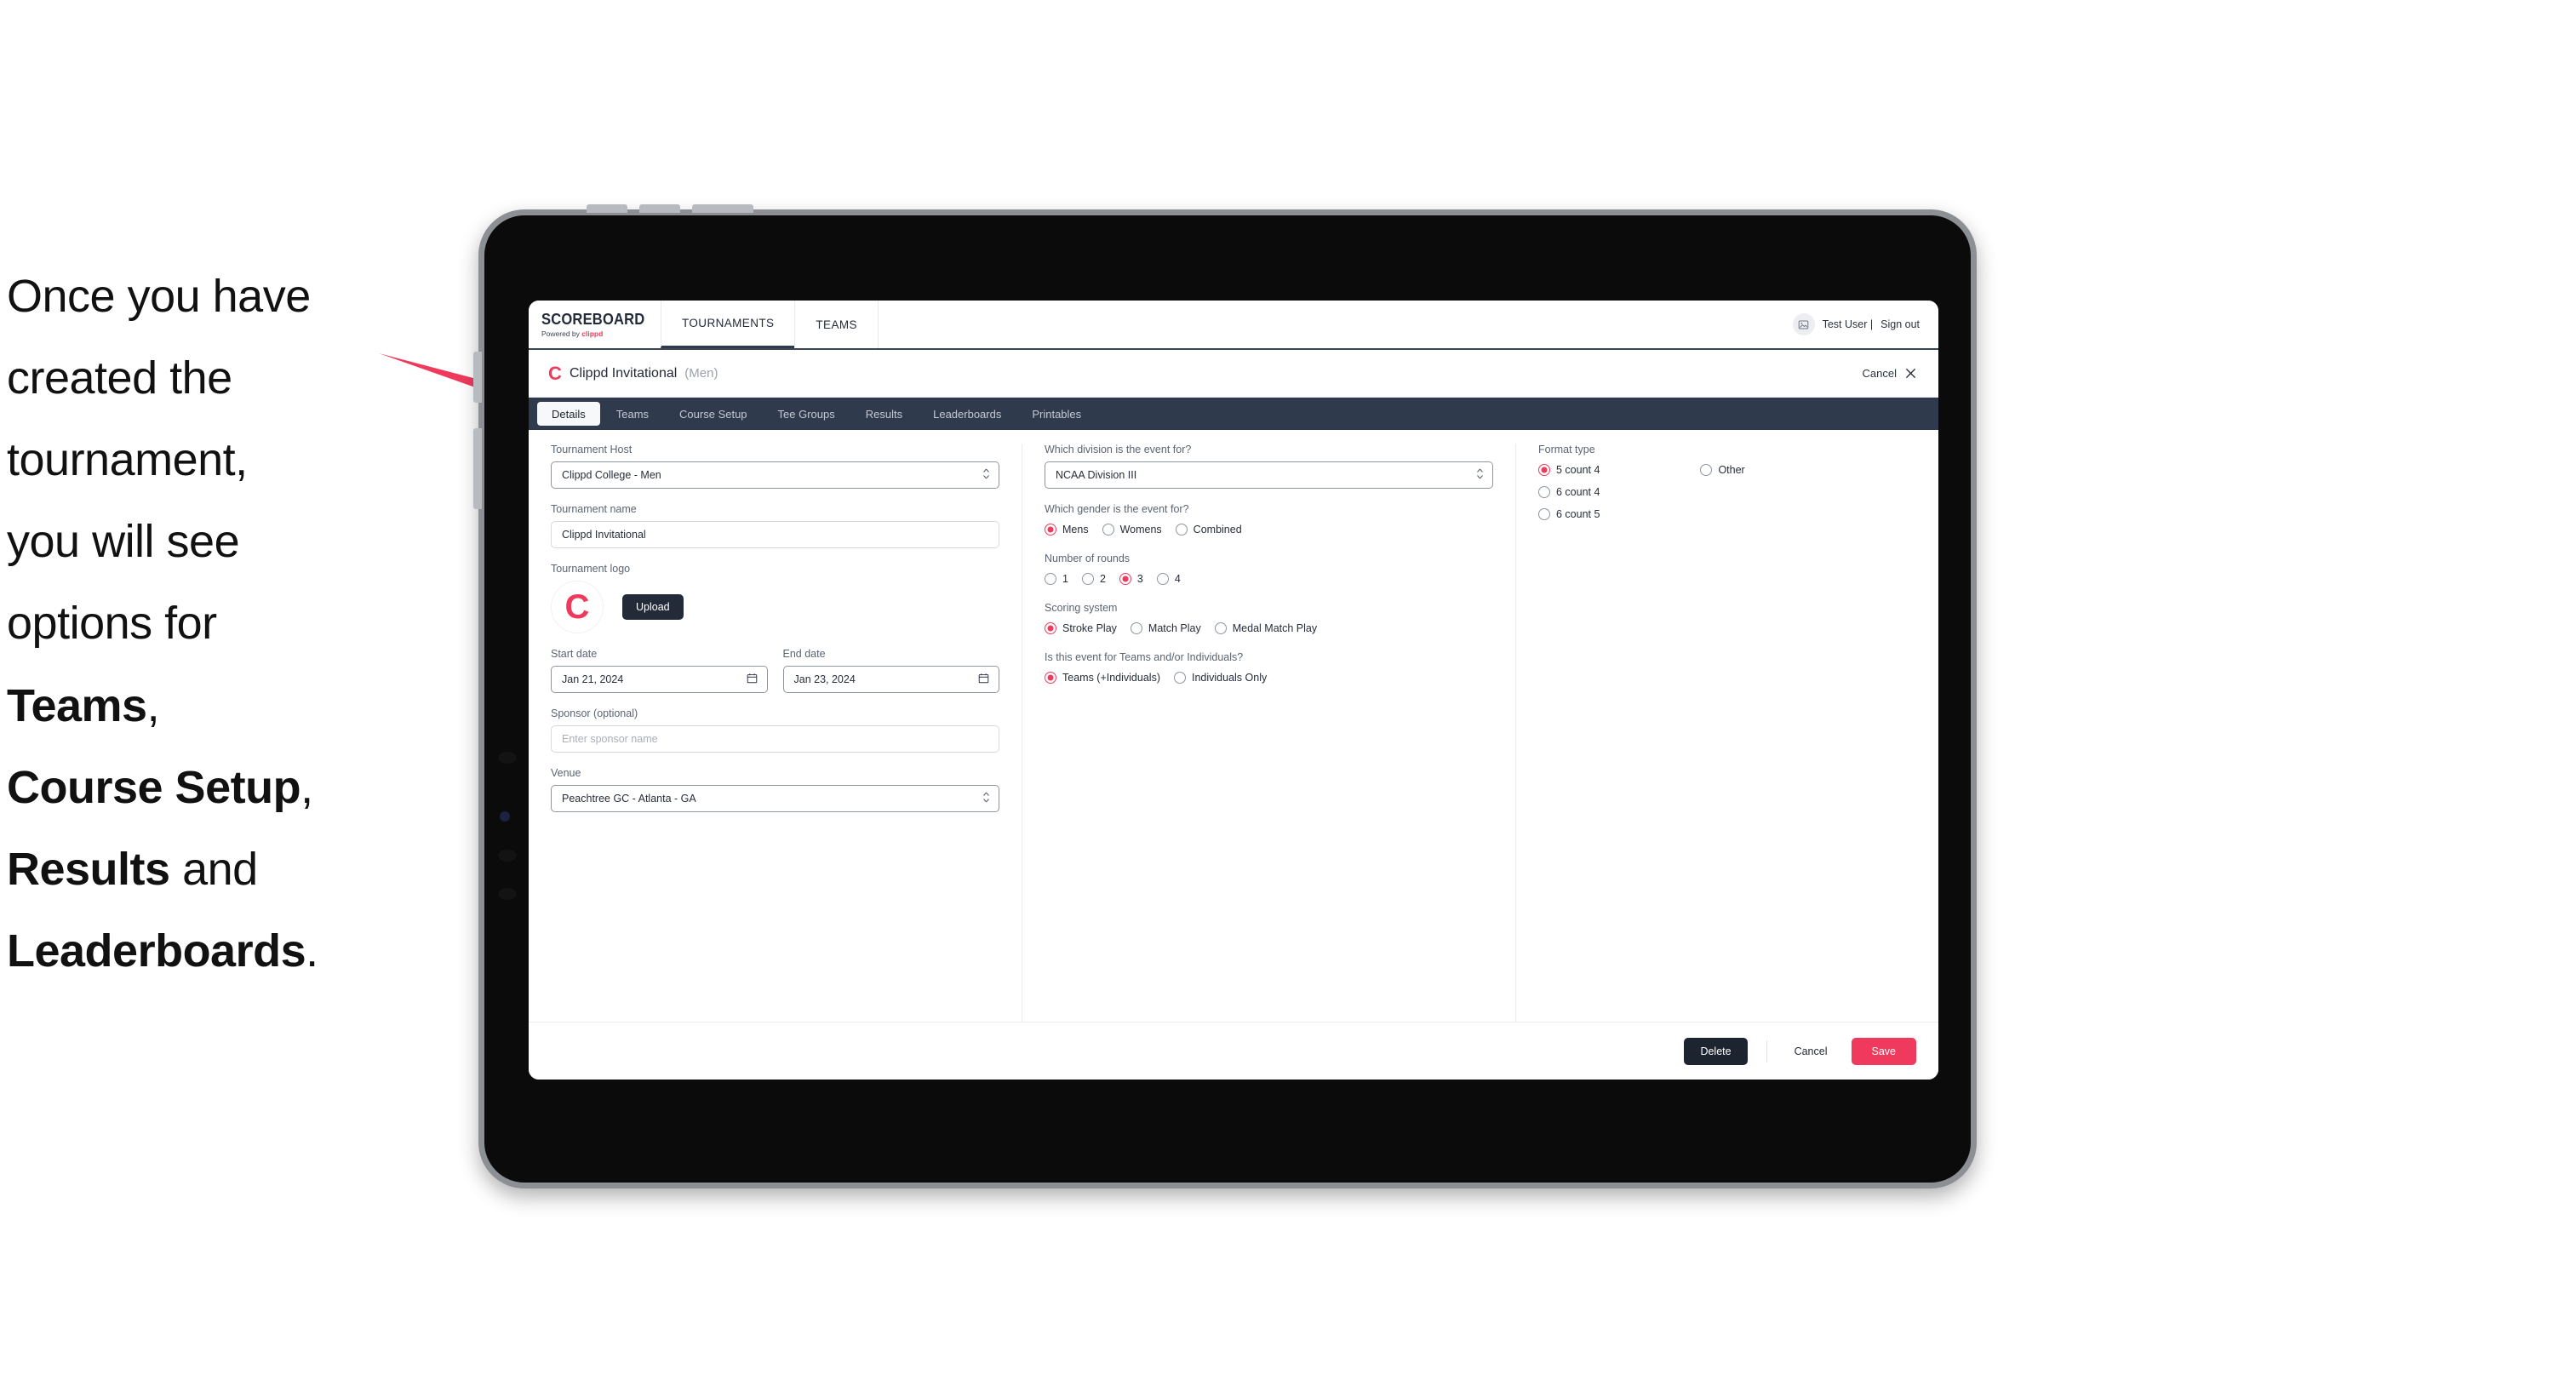 This screenshot has width=2576, height=1386. I want to click on scoring-radio-group: Stroke Play Match Play Medal Match Play, so click(1269, 628).